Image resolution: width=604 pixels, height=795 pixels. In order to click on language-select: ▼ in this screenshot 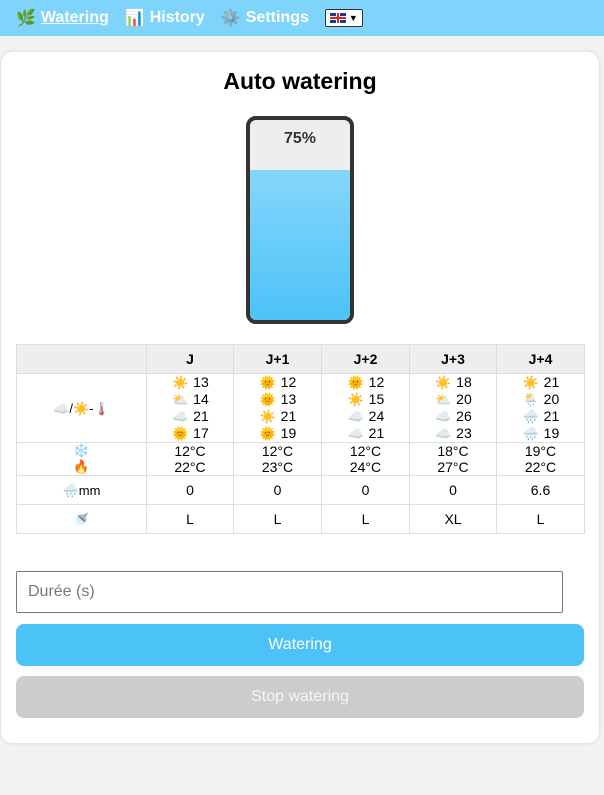, I will do `click(343, 18)`.